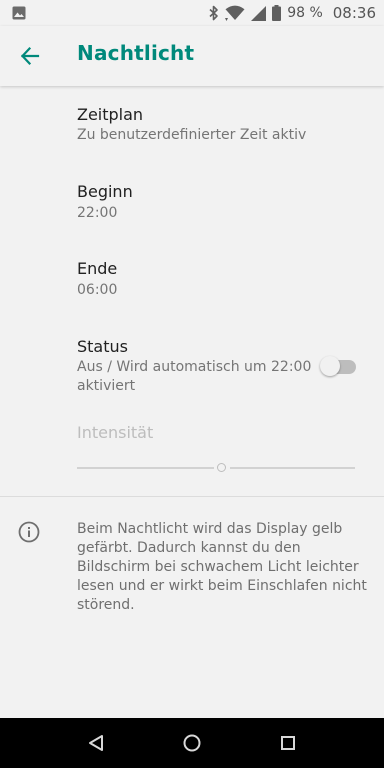  I want to click on navigation-bar, so click(192, 743).